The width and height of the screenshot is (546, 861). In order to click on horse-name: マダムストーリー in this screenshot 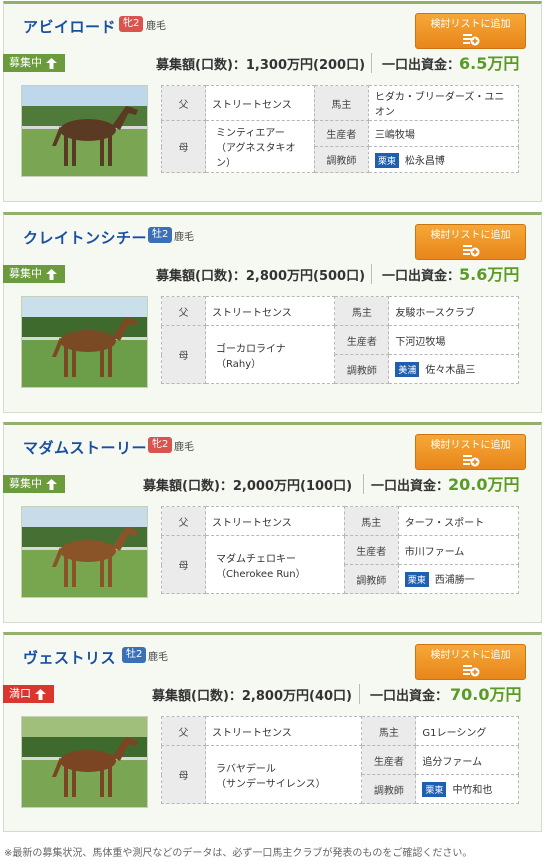, I will do `click(85, 447)`.